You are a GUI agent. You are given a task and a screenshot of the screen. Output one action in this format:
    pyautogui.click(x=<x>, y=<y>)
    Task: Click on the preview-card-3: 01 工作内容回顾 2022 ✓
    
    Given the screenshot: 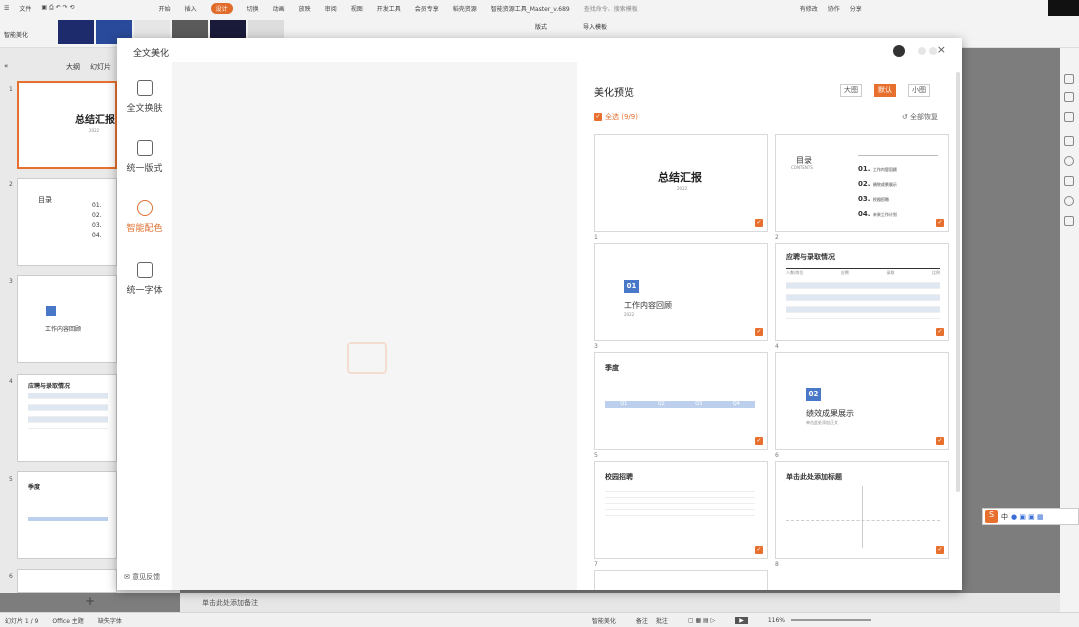 What is the action you would take?
    pyautogui.click(x=681, y=292)
    